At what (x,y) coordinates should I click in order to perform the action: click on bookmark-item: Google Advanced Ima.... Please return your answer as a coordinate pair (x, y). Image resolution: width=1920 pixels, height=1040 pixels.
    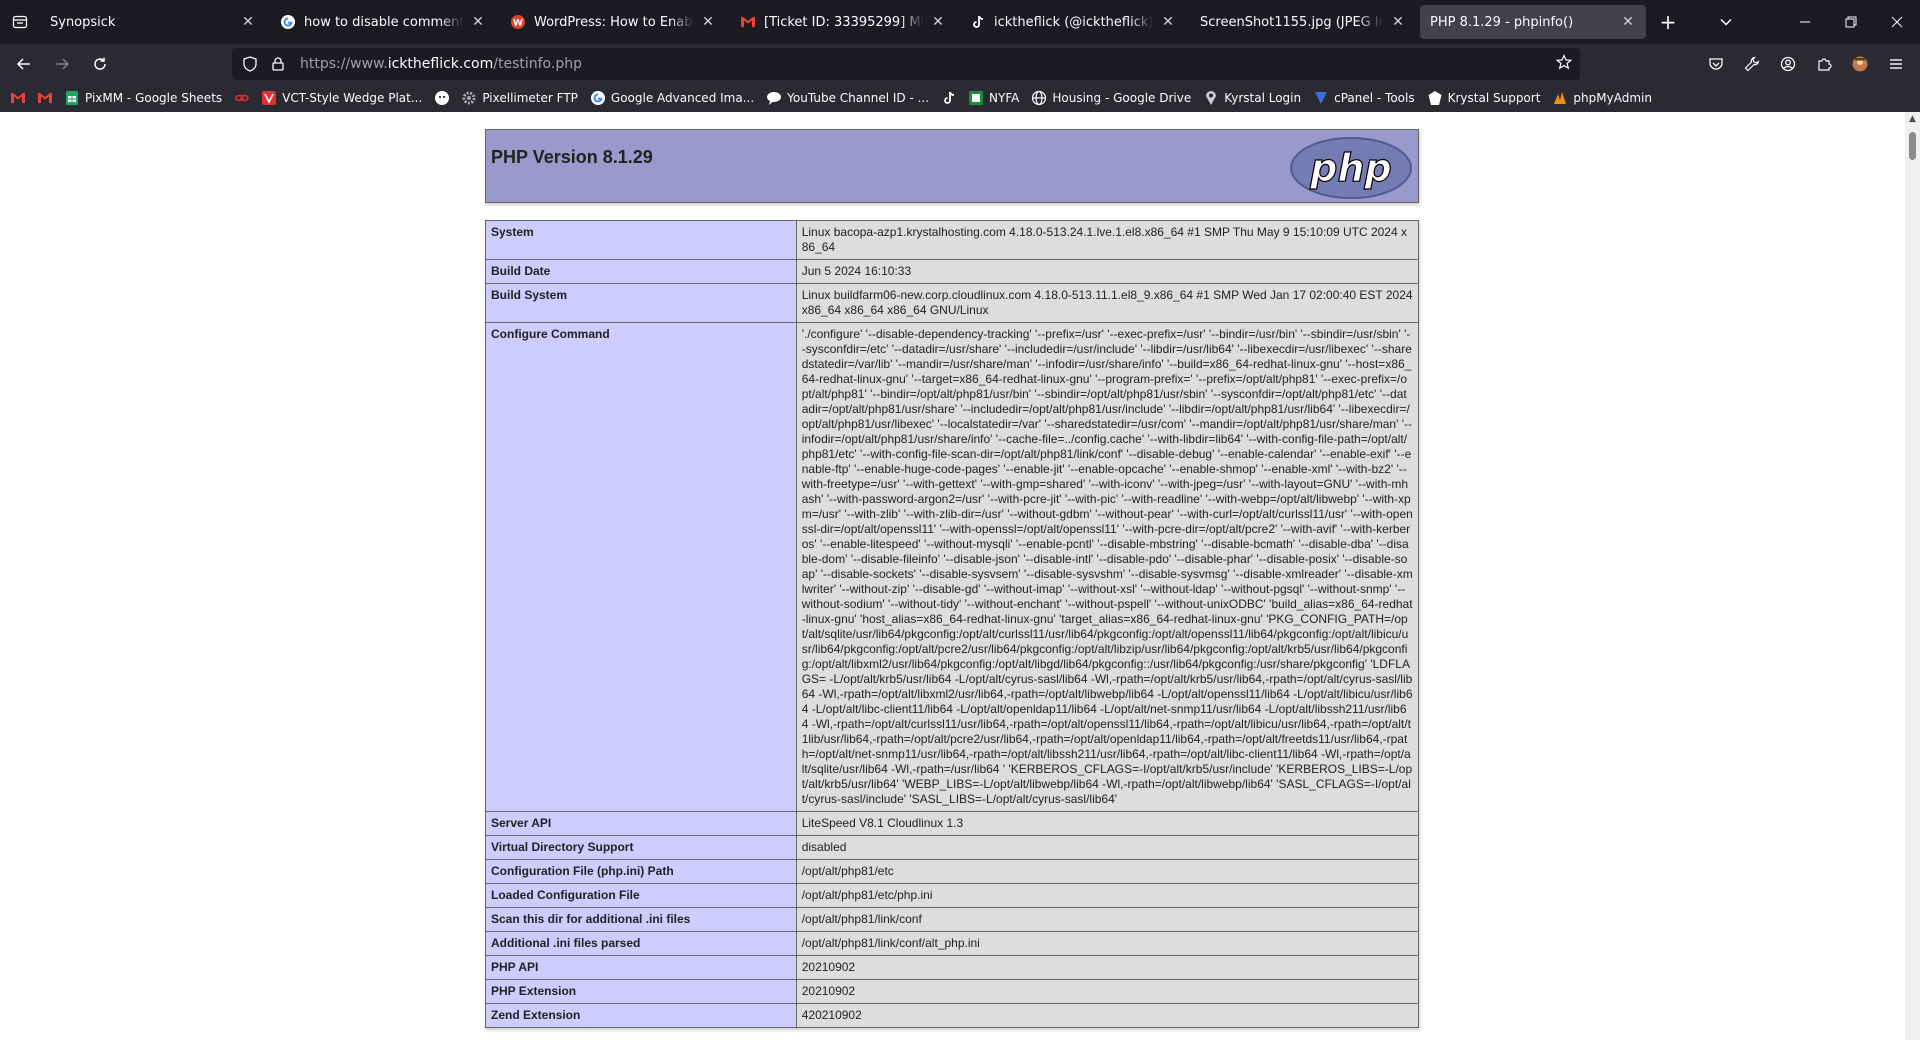
    Looking at the image, I should click on (672, 98).